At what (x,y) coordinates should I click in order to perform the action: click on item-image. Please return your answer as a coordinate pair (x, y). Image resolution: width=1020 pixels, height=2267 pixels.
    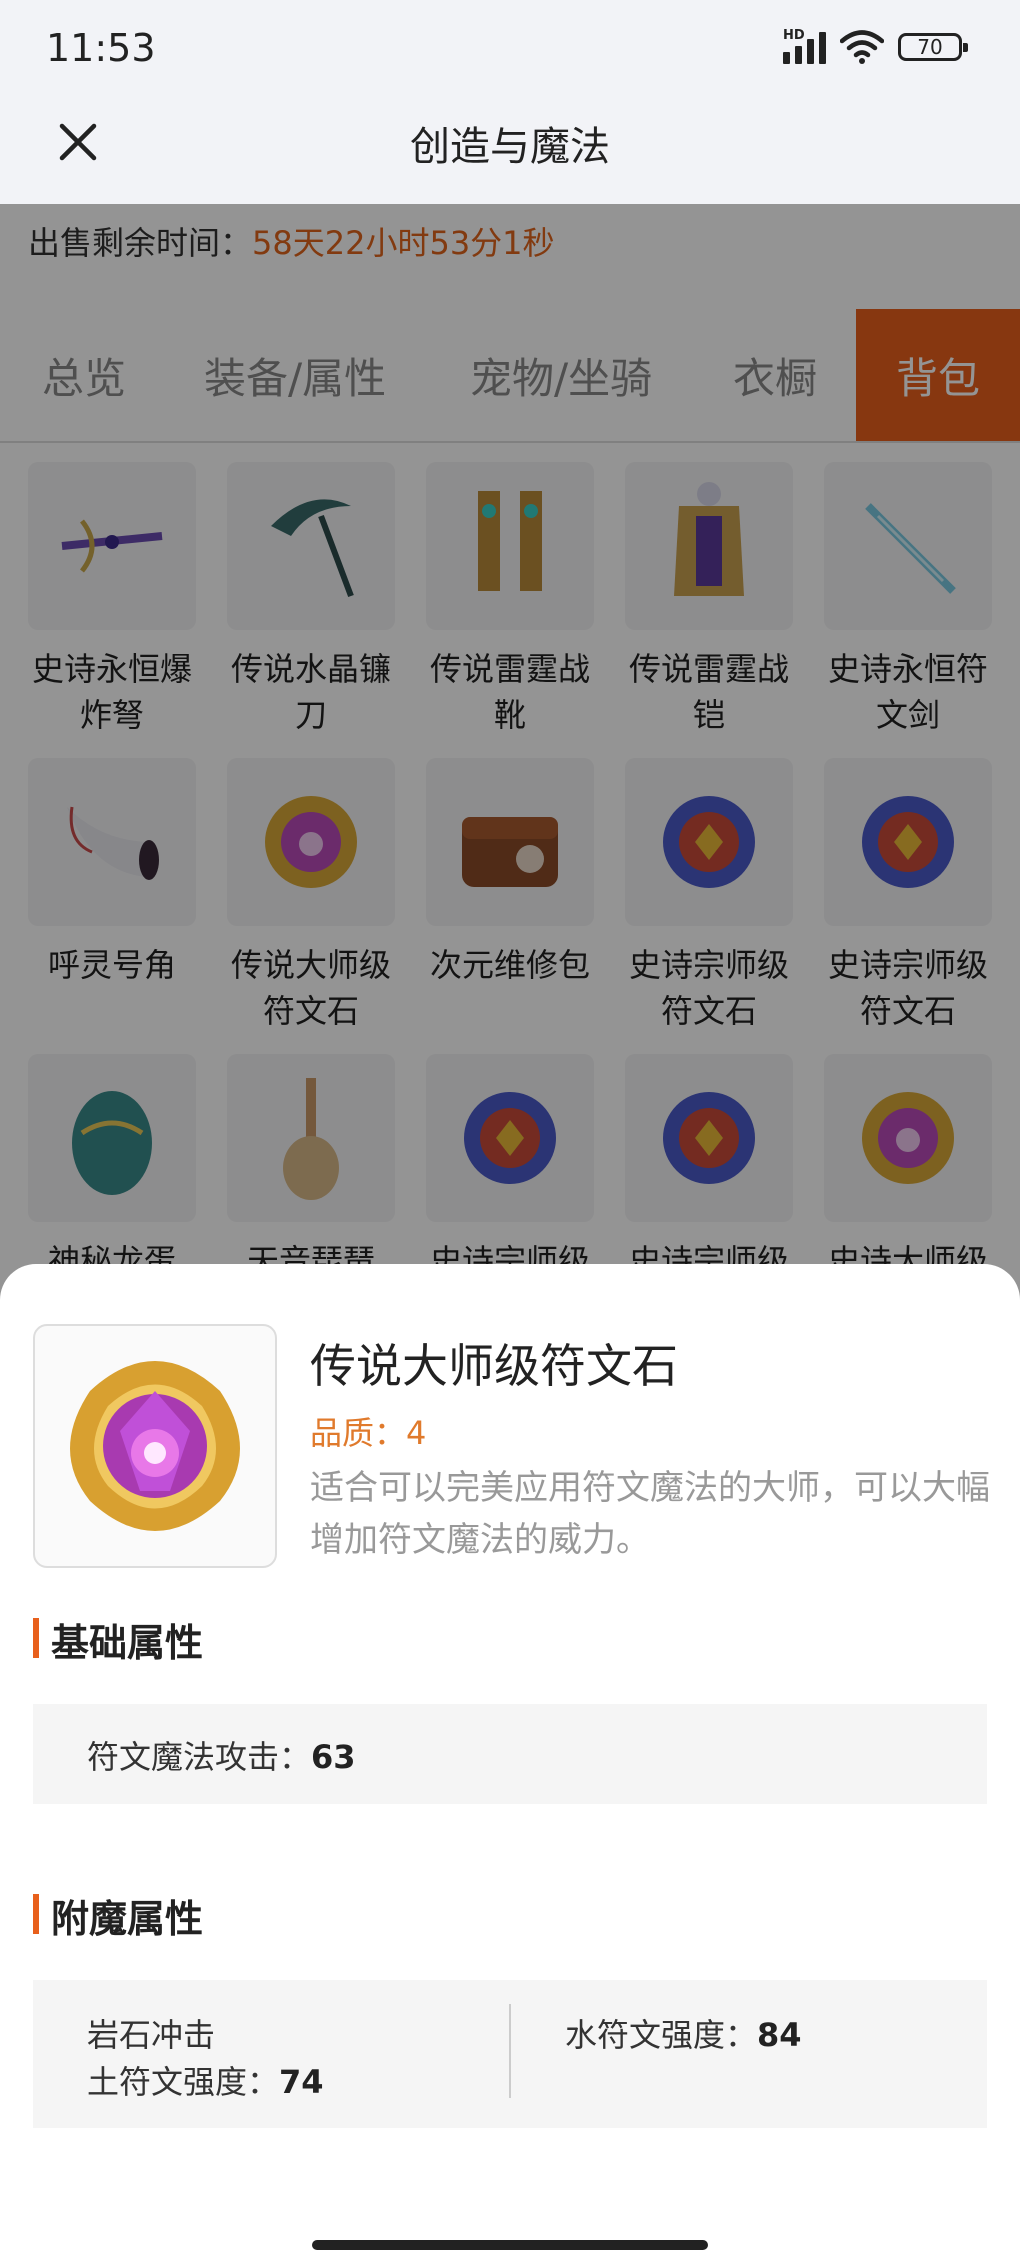
    Looking at the image, I should click on (155, 1446).